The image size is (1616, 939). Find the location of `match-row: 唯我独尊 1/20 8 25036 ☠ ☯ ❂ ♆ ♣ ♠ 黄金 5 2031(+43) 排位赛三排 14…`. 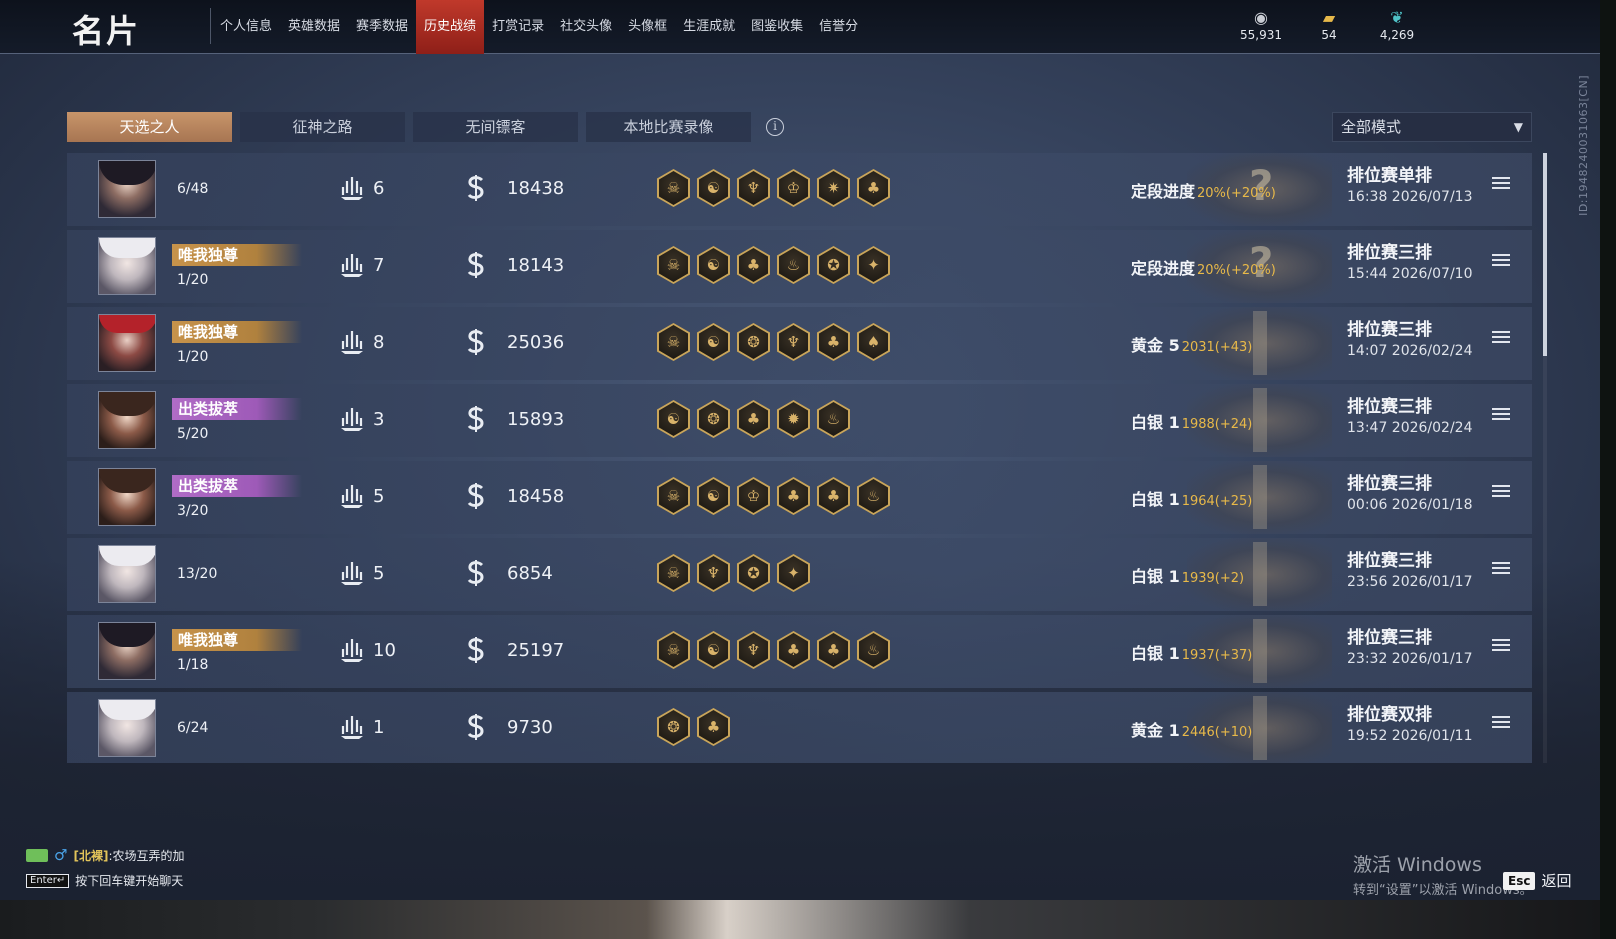

match-row: 唯我独尊 1/20 8 25036 ☠ ☯ ❂ ♆ ♣ ♠ 黄金 5 2031(+43) 排位赛三排 14… is located at coordinates (799, 343).